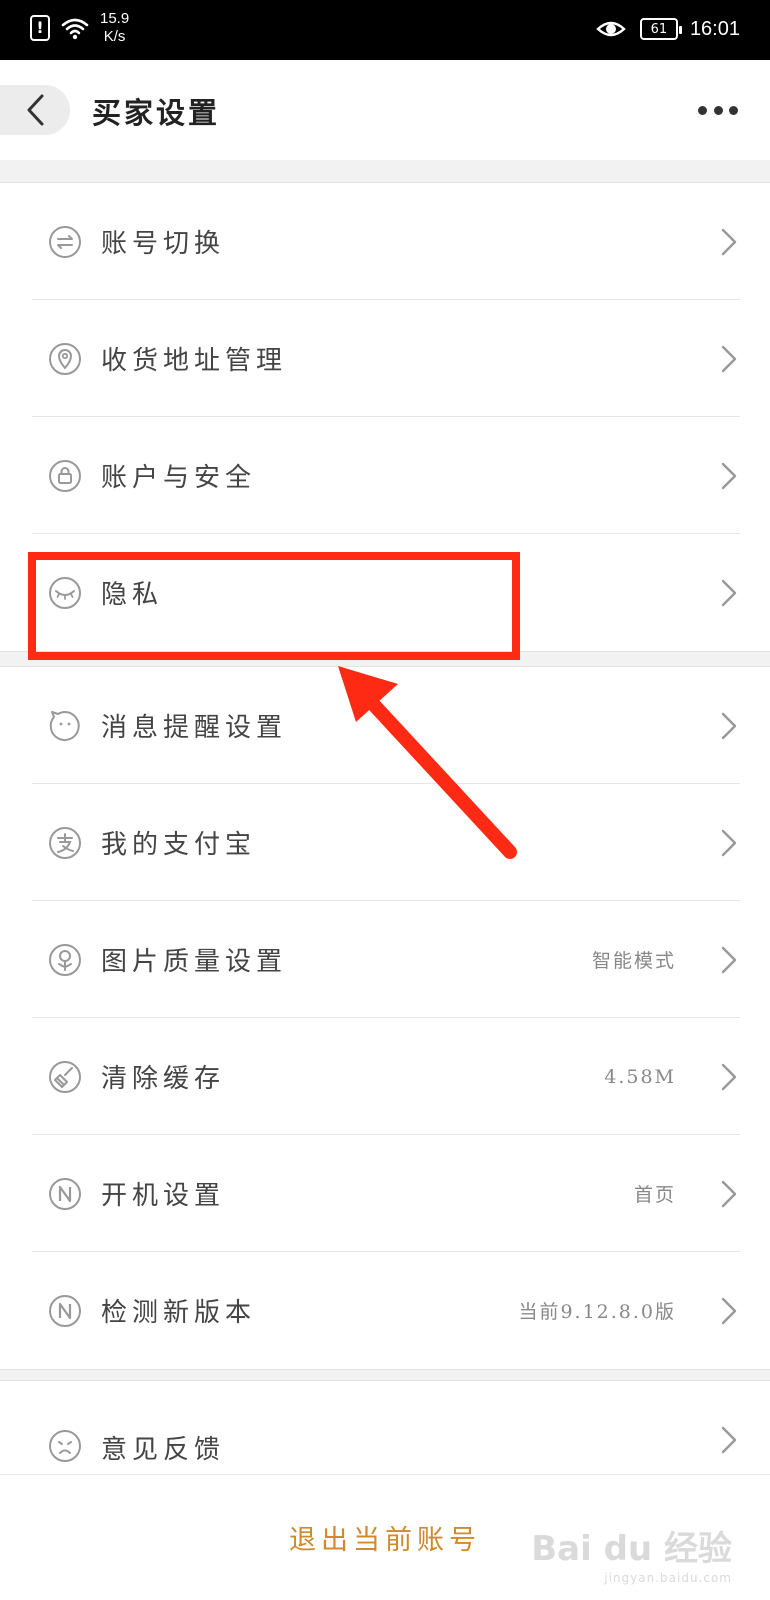 Image resolution: width=770 pixels, height=1600 pixels. Describe the element at coordinates (654, 1195) in the screenshot. I see `row-value: 首页` at that location.